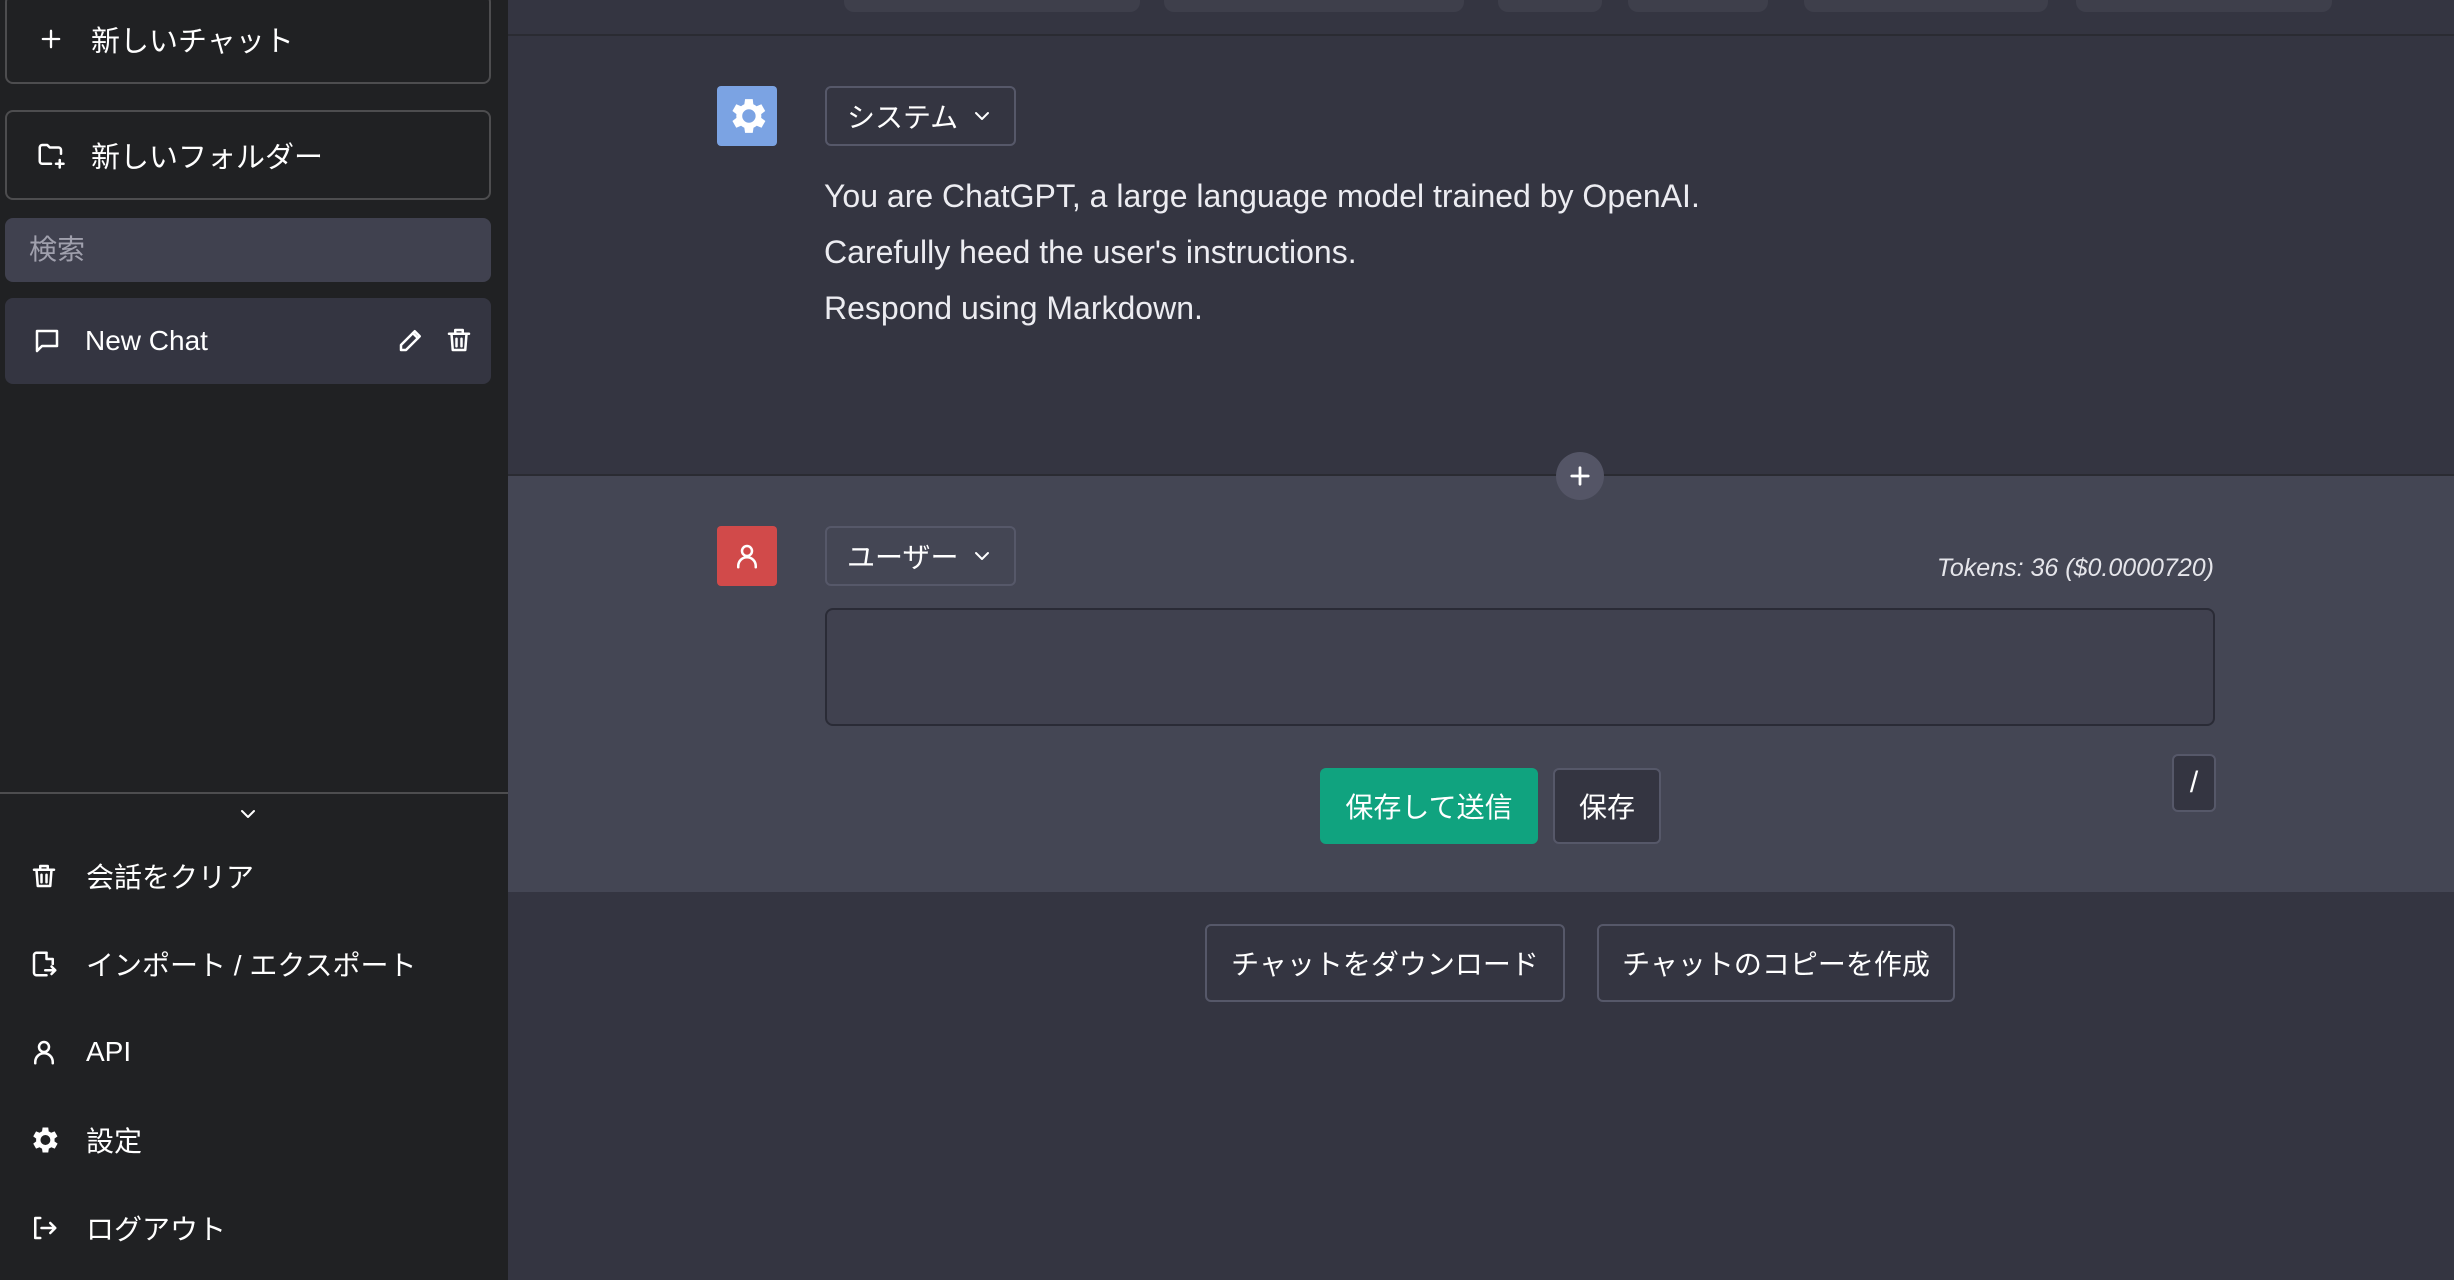 The image size is (2454, 1280). I want to click on download-chat-button: チャットをダウンロード, so click(1385, 963).